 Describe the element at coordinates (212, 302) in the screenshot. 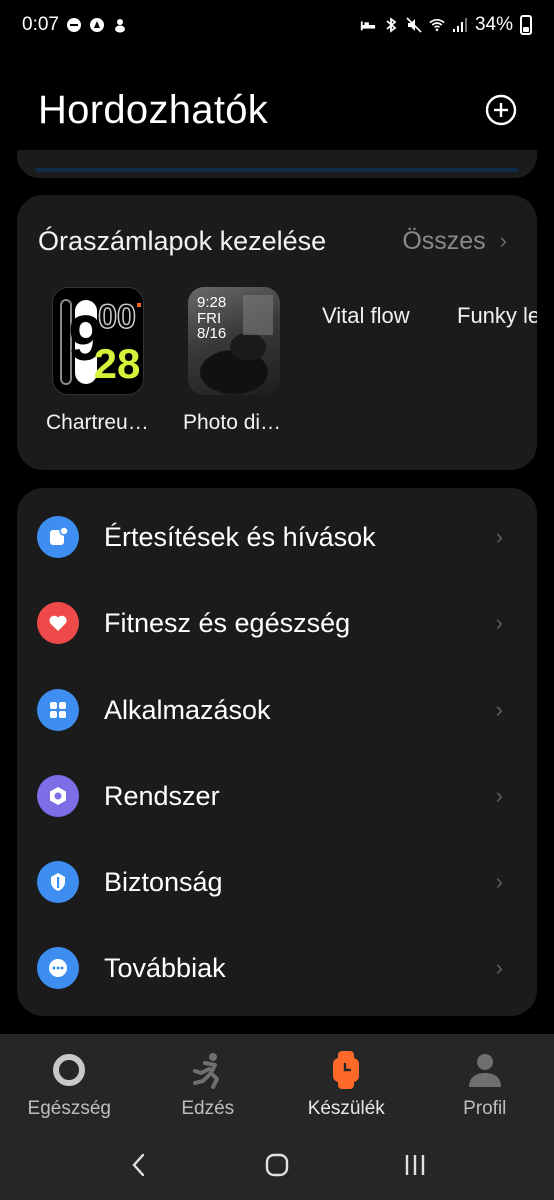

I see `photo-face-time: 9:28` at that location.